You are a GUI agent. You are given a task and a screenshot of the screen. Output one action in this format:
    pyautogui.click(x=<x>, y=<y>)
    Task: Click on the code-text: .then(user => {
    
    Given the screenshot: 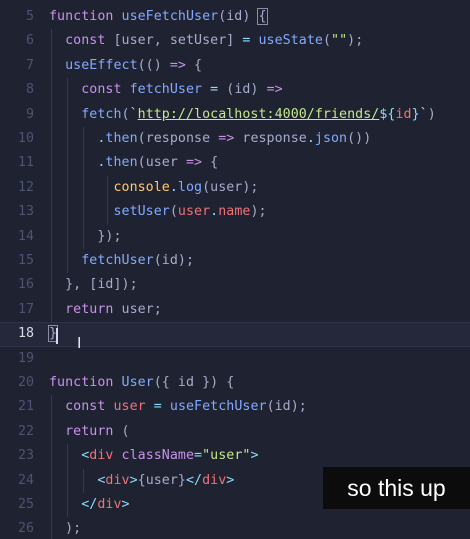 What is the action you would take?
    pyautogui.click(x=133, y=163)
    